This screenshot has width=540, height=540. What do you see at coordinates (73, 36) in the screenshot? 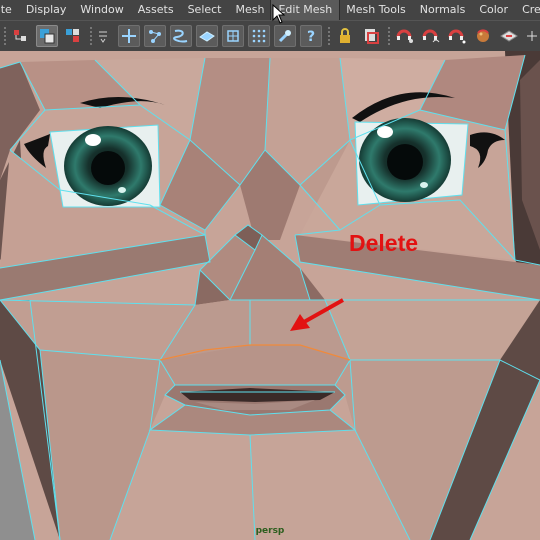
I see `select-by-component-icon` at bounding box center [73, 36].